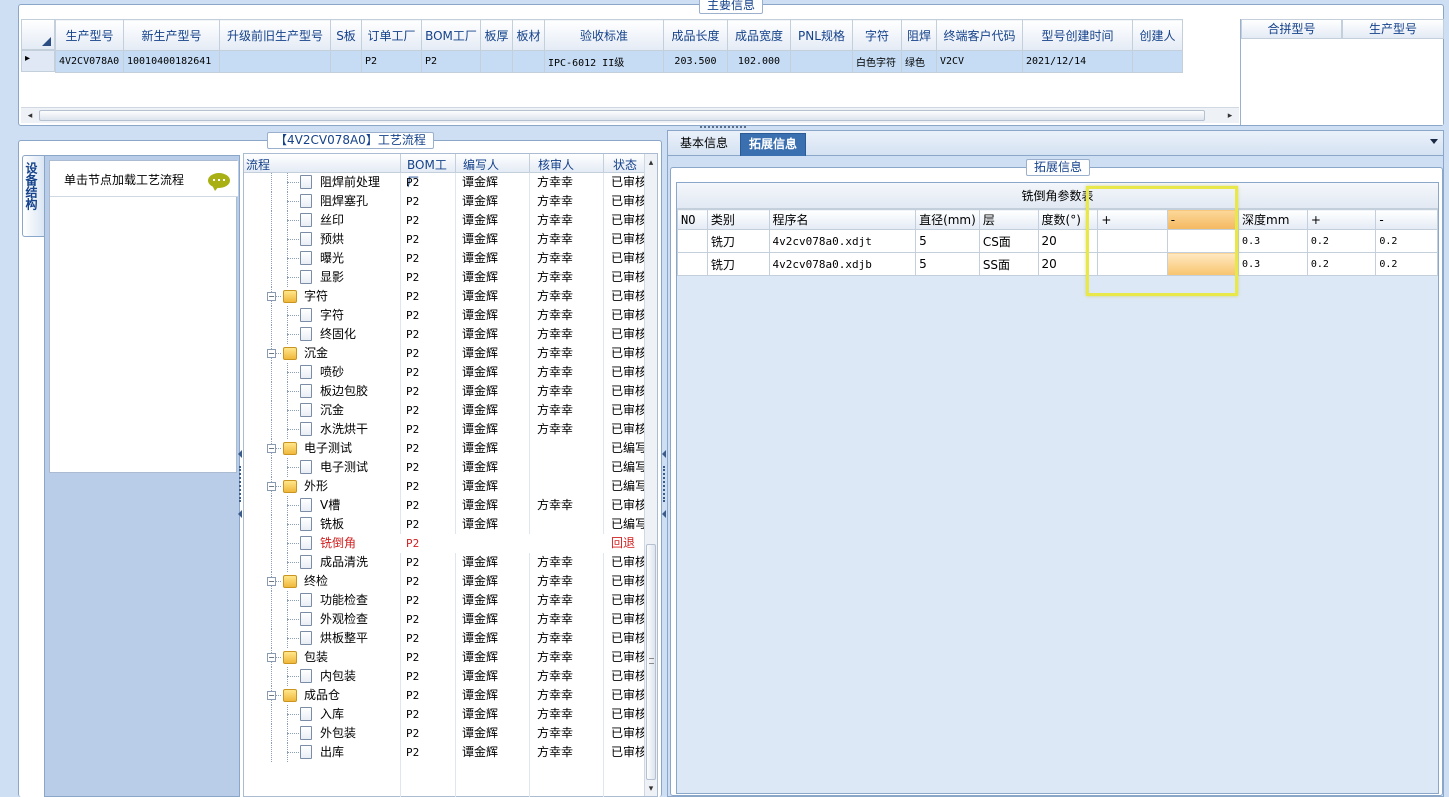  Describe the element at coordinates (258, 164) in the screenshot. I see `flow-col-process: 流程` at that location.